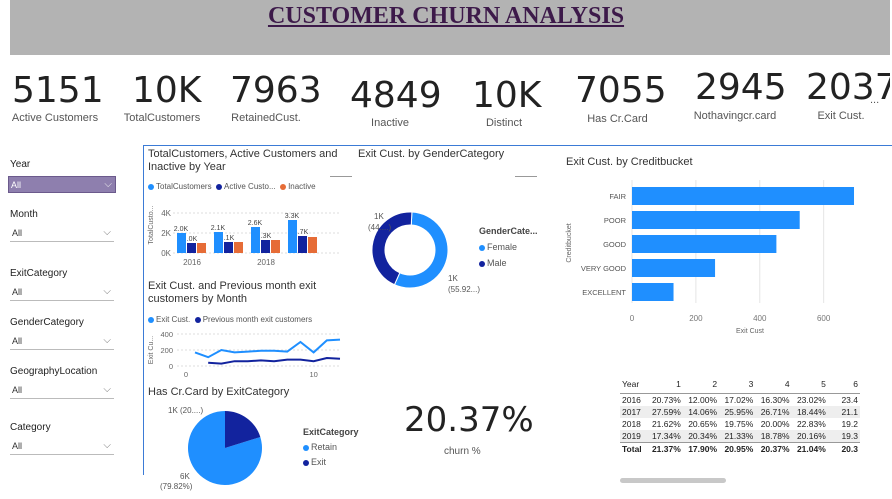  I want to click on legend-label: Inactive, so click(302, 186).